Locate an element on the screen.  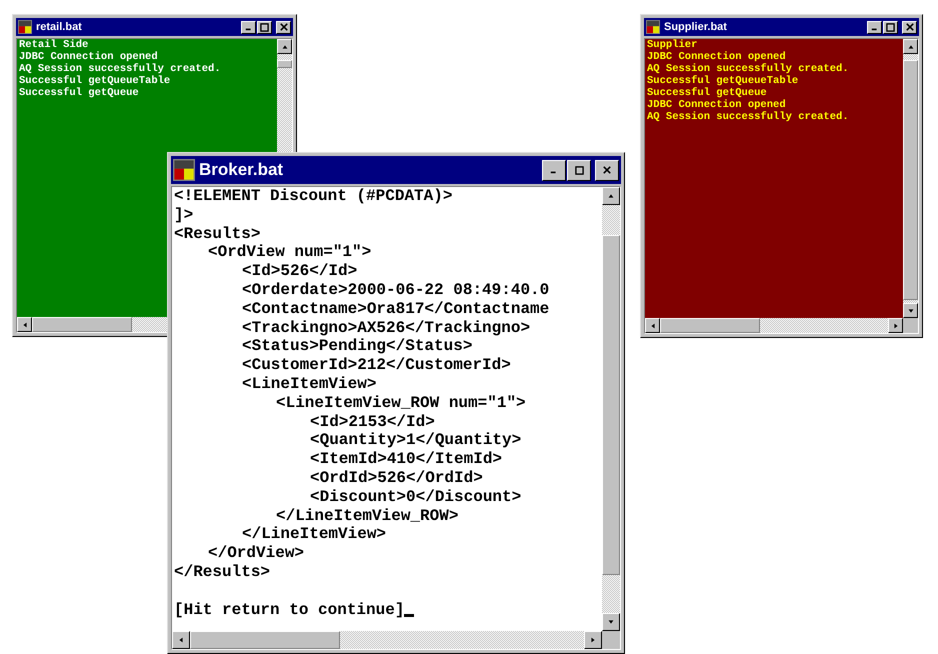
window-title: Supplier.bat is located at coordinates (696, 27).